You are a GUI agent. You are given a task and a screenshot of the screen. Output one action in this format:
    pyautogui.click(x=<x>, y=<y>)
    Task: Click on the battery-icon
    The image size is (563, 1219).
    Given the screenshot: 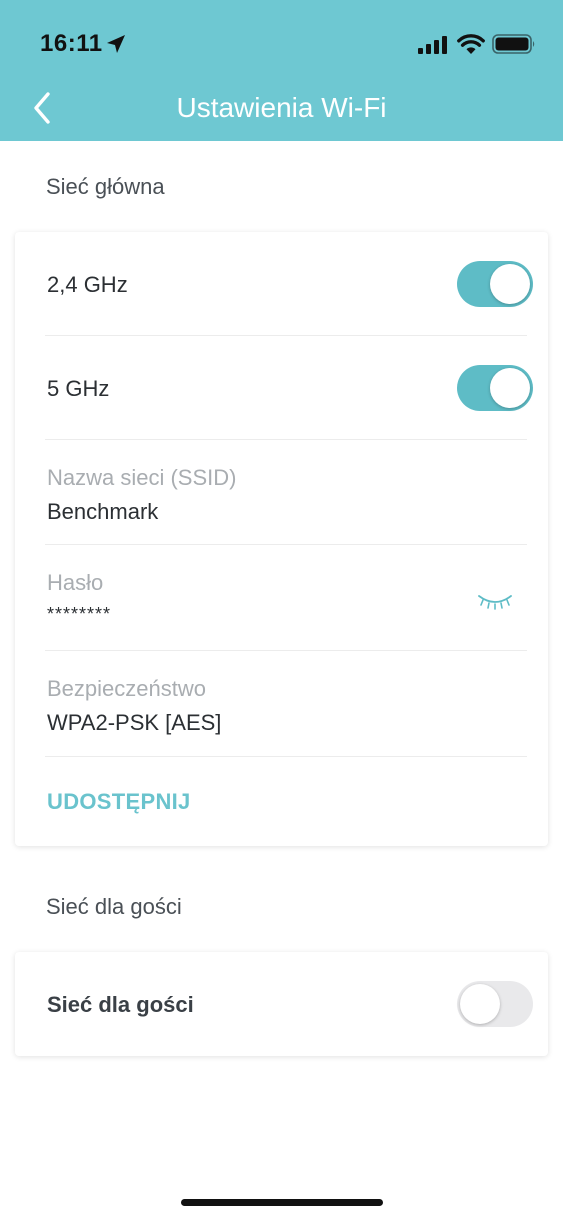 What is the action you would take?
    pyautogui.click(x=513, y=44)
    